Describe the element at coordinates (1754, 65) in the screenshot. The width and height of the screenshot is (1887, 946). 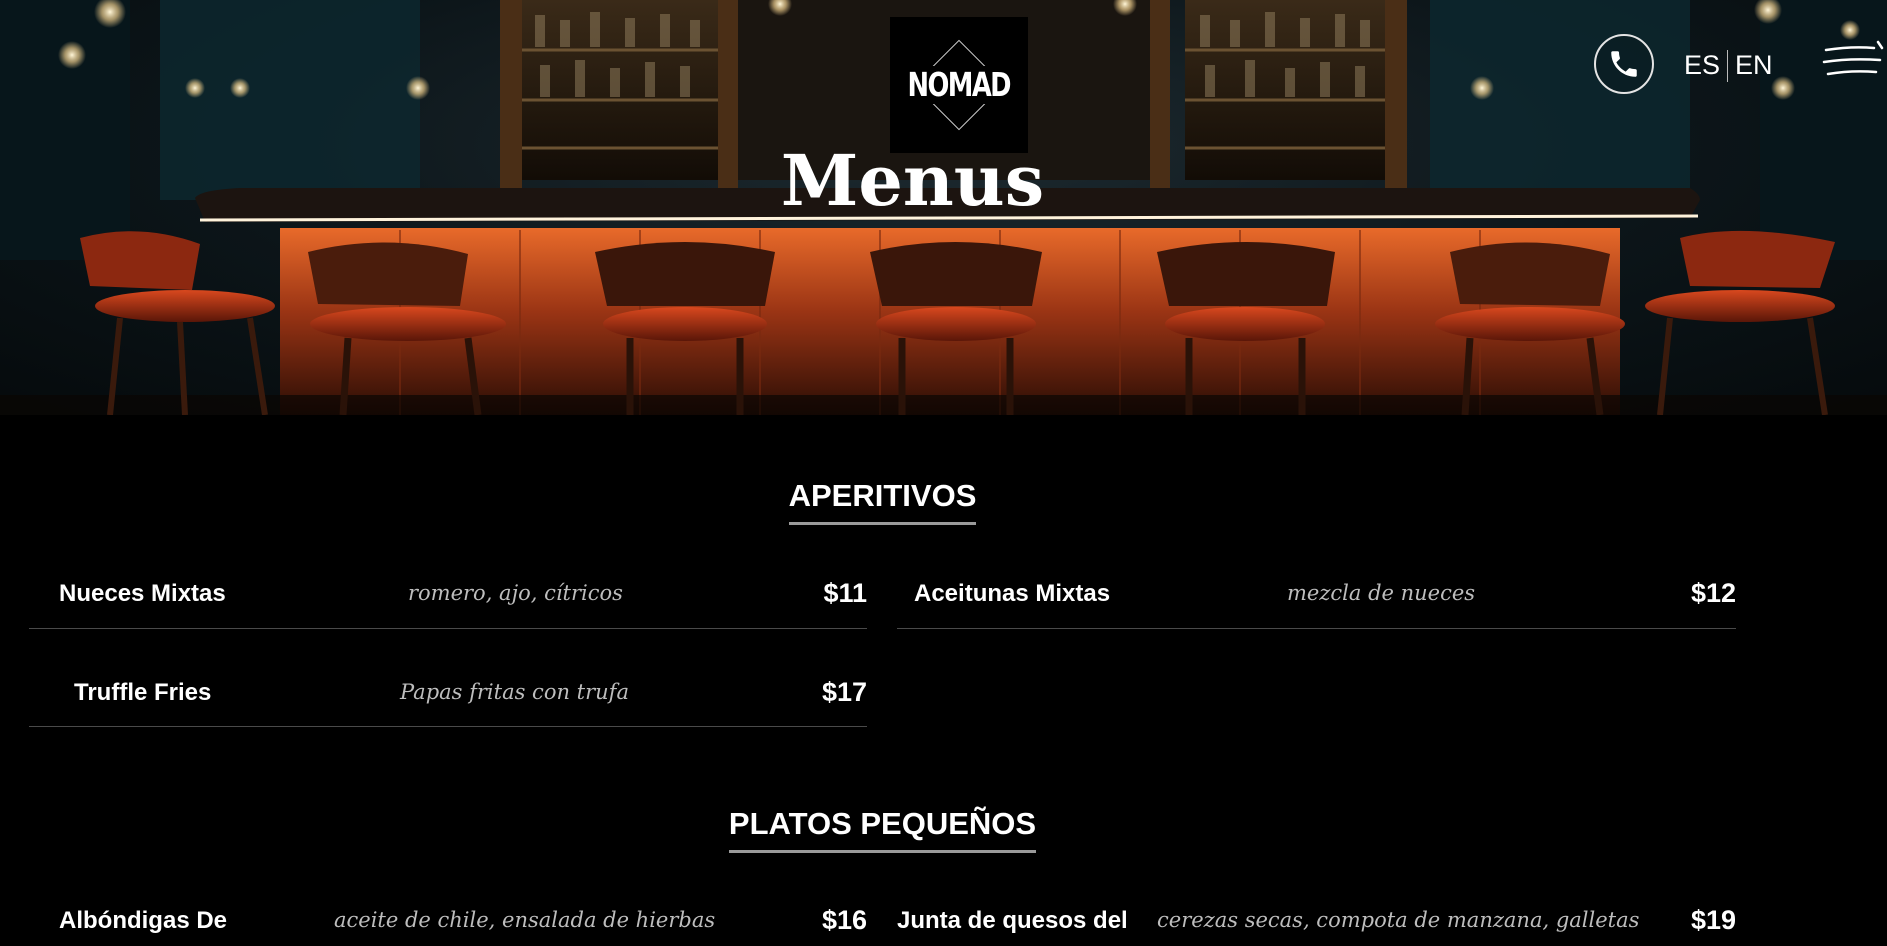
I see `language-en-link: EN` at that location.